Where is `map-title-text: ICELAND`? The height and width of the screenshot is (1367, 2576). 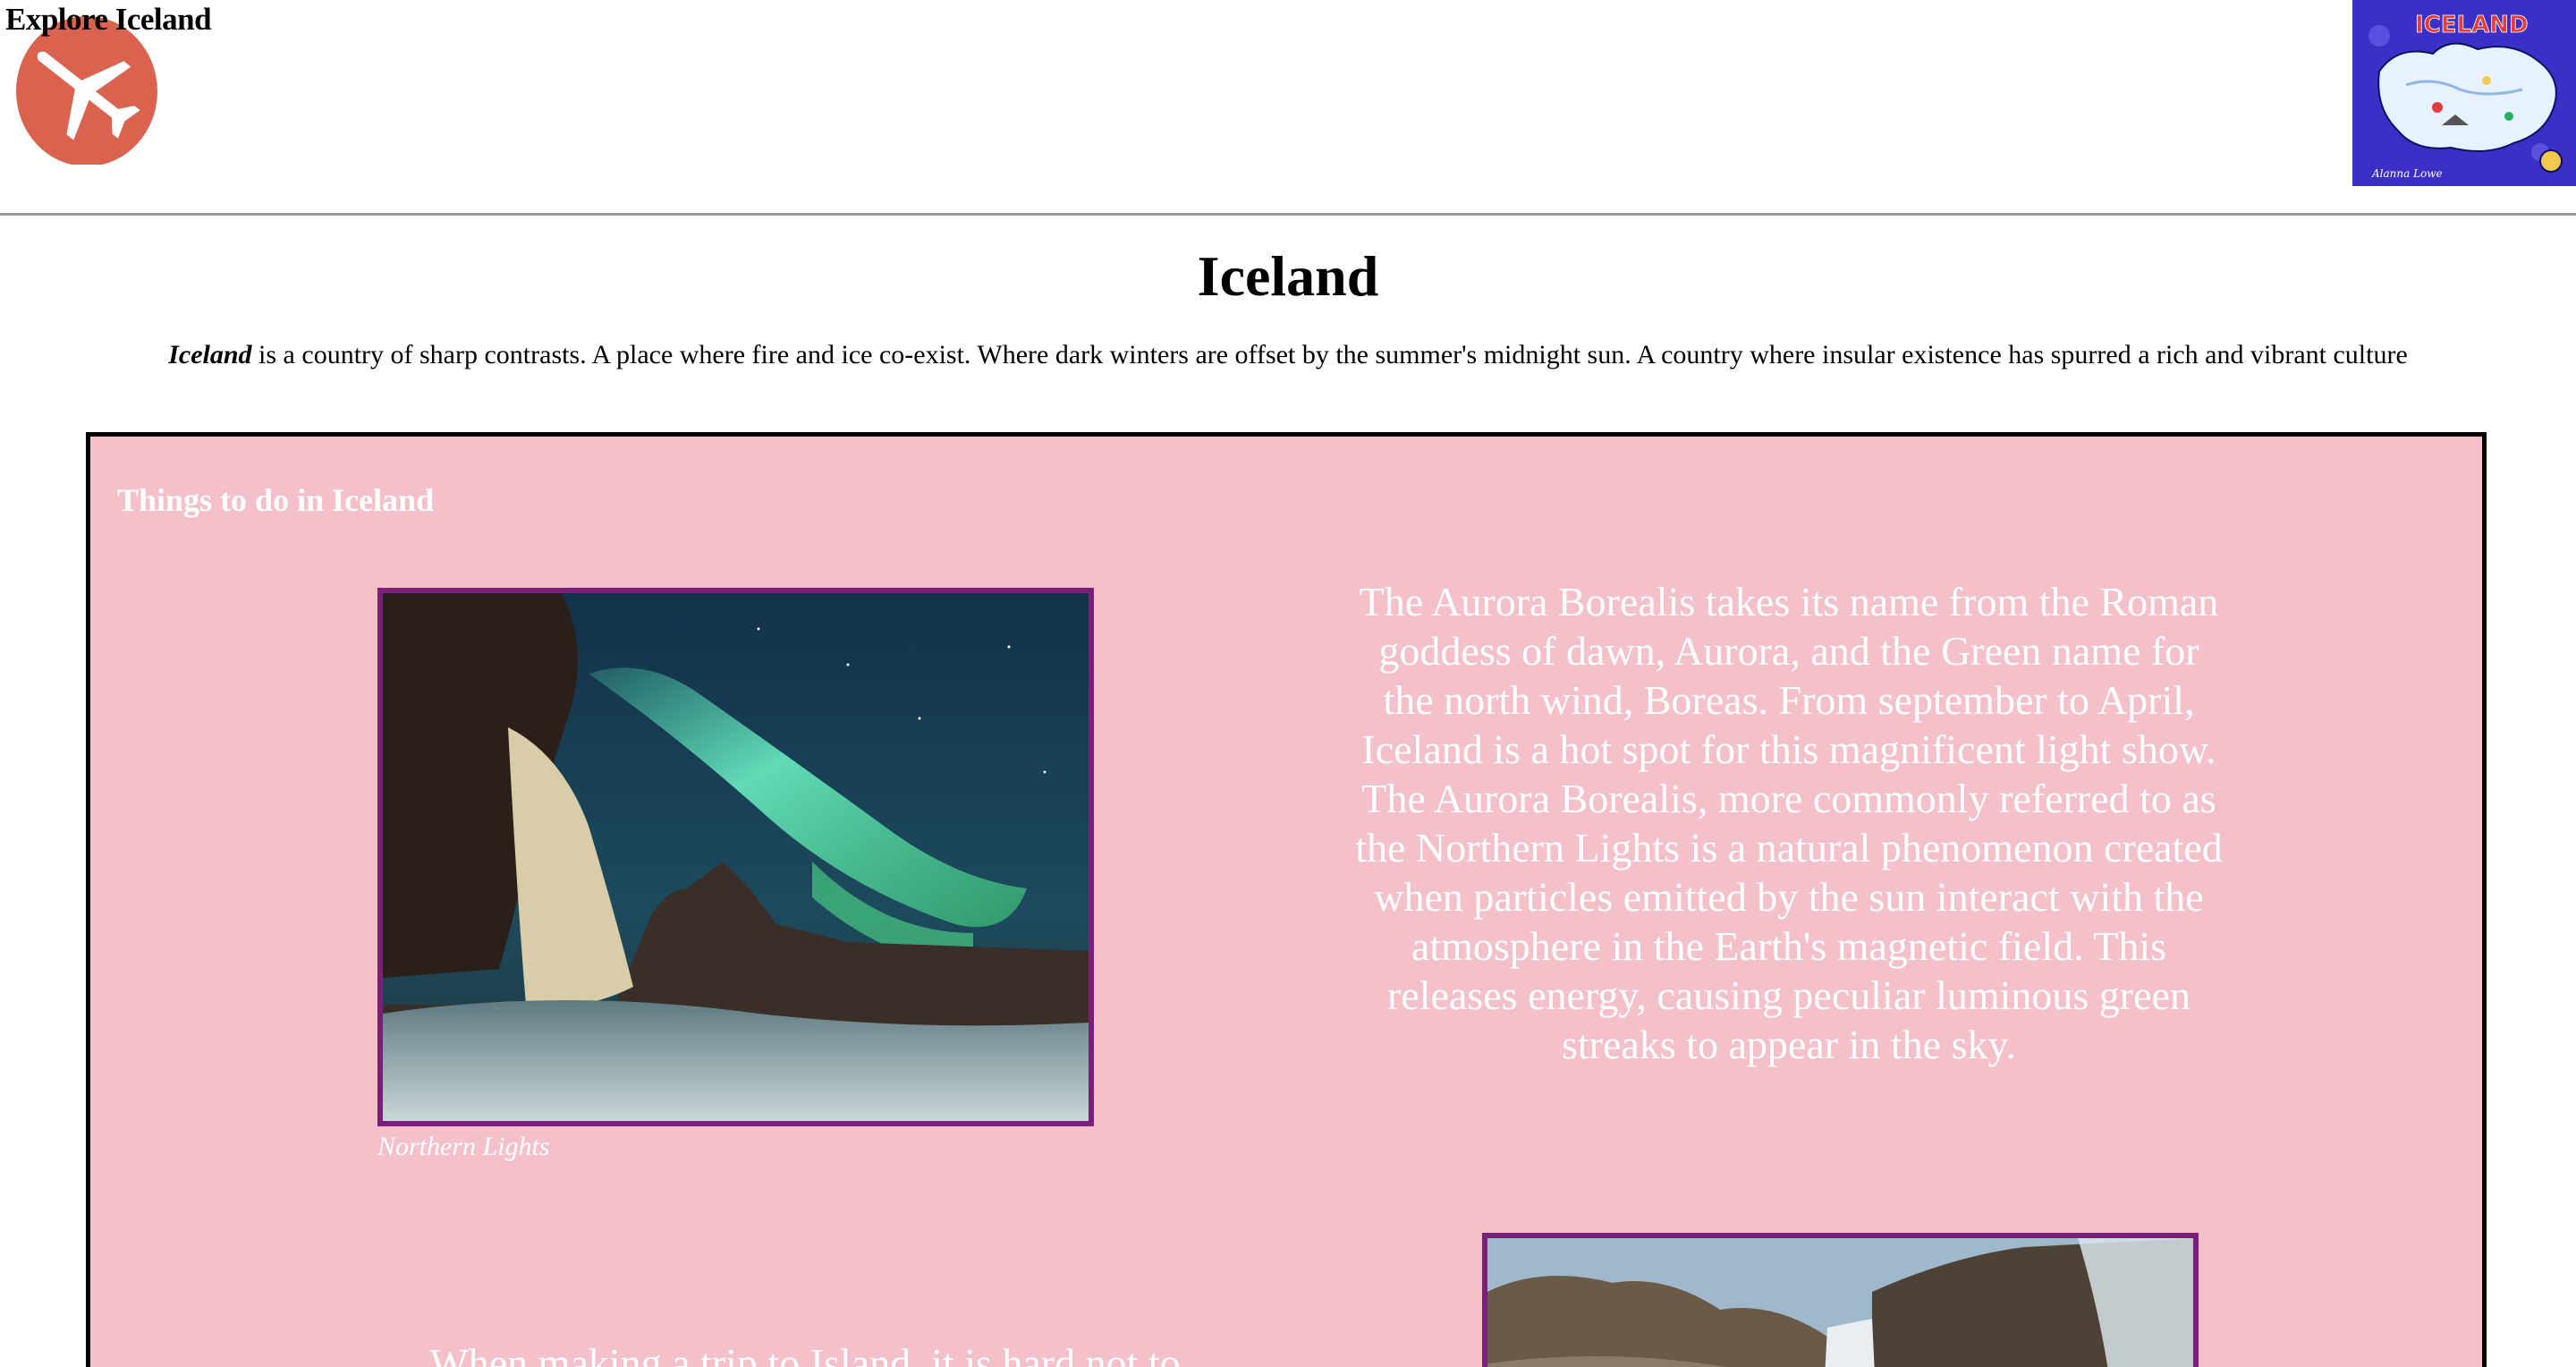
map-title-text: ICELAND is located at coordinates (2472, 25).